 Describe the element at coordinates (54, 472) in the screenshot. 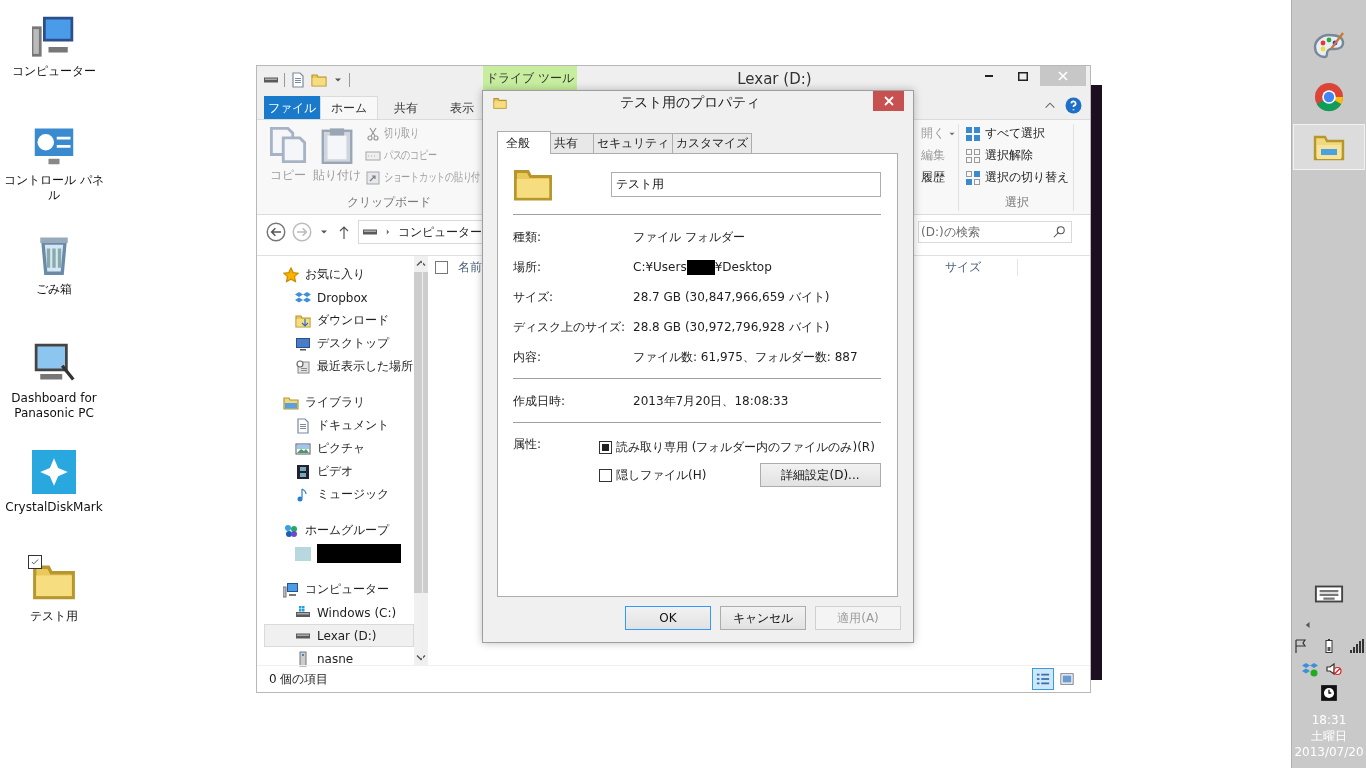

I see `flower-tile-icon` at that location.